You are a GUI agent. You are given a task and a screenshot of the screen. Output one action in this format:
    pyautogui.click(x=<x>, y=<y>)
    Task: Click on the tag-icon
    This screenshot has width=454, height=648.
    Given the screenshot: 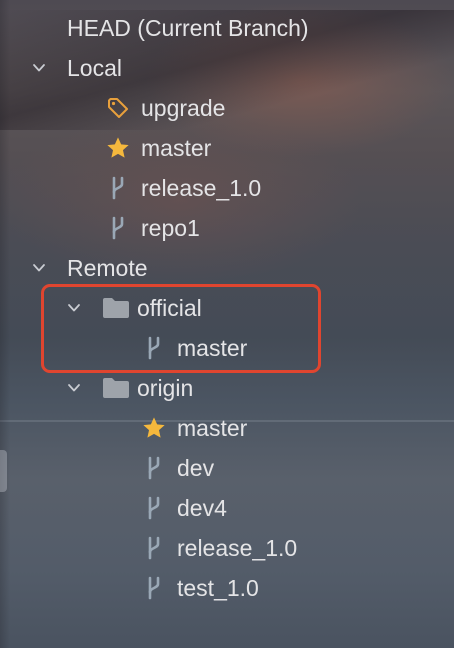 What is the action you would take?
    pyautogui.click(x=118, y=108)
    